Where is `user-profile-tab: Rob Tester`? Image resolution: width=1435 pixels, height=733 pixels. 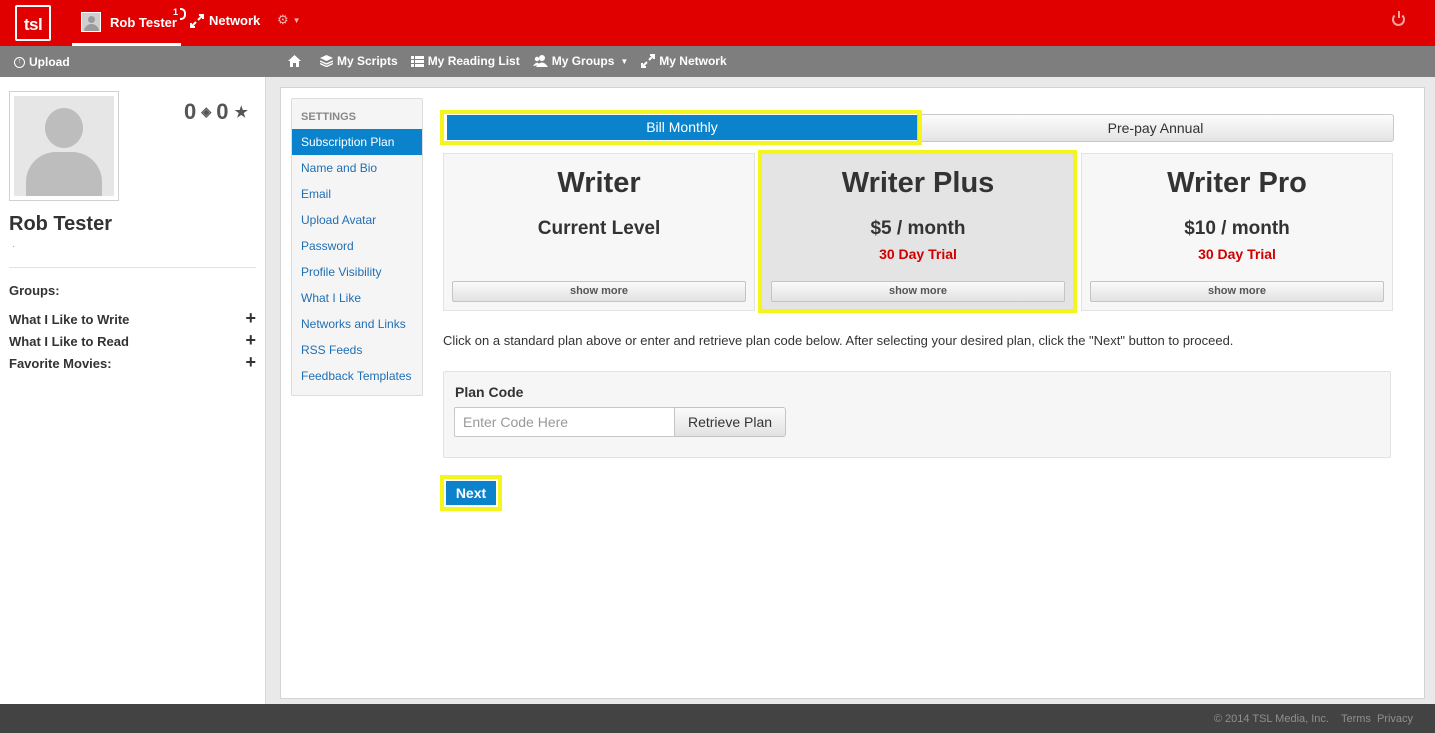 user-profile-tab: Rob Tester is located at coordinates (126, 23).